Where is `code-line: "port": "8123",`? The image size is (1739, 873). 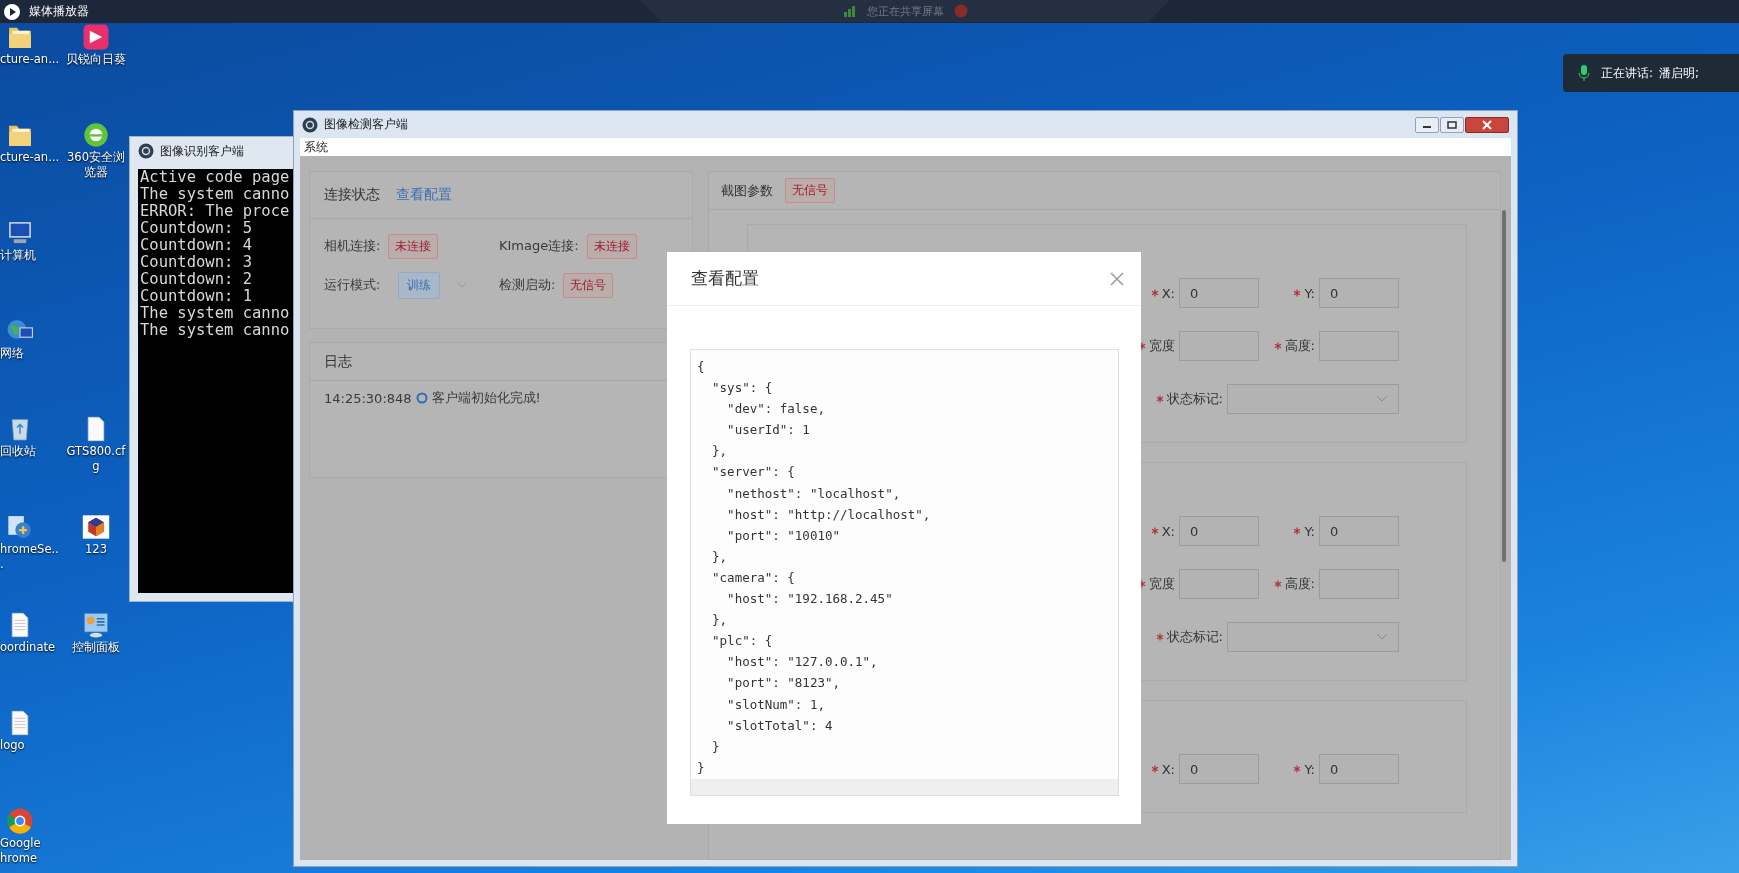 code-line: "port": "8123", is located at coordinates (783, 683).